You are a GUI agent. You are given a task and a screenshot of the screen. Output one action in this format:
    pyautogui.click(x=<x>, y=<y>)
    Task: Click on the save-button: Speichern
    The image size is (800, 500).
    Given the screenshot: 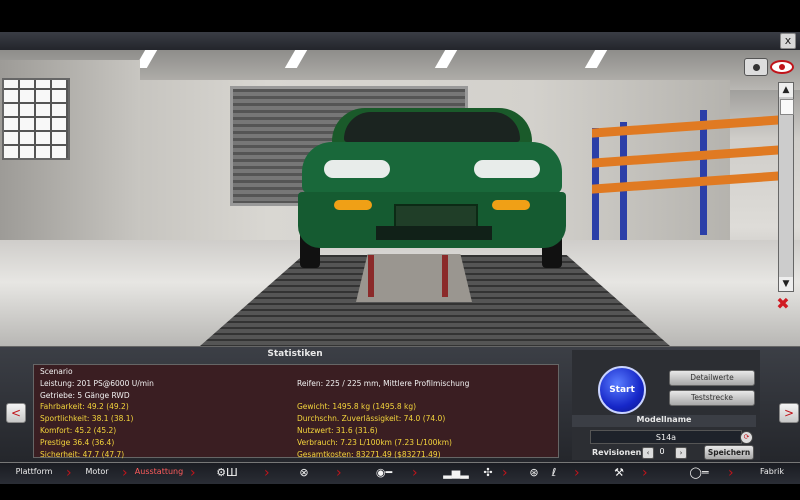 What is the action you would take?
    pyautogui.click(x=729, y=452)
    